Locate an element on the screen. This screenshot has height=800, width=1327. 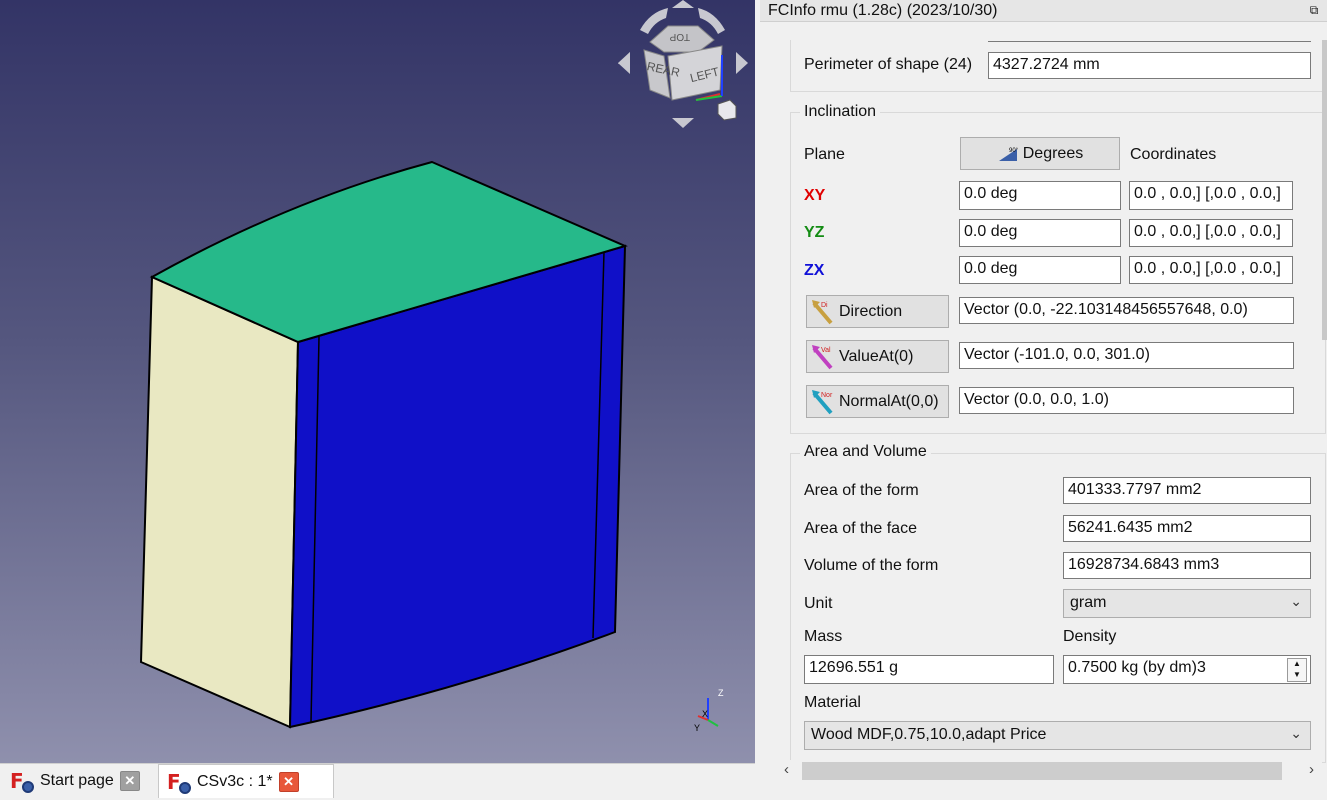
mass-label: Mass is located at coordinates (823, 636).